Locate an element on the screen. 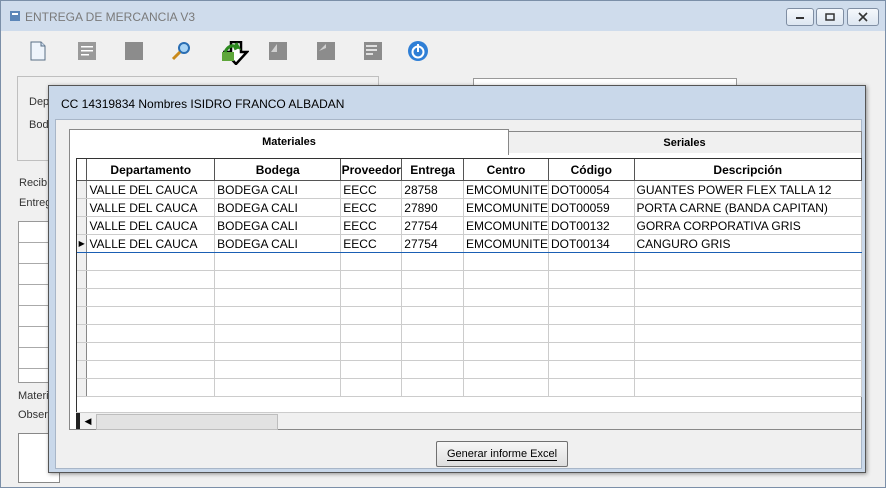  tab-materiales: Materiales is located at coordinates (289, 142).